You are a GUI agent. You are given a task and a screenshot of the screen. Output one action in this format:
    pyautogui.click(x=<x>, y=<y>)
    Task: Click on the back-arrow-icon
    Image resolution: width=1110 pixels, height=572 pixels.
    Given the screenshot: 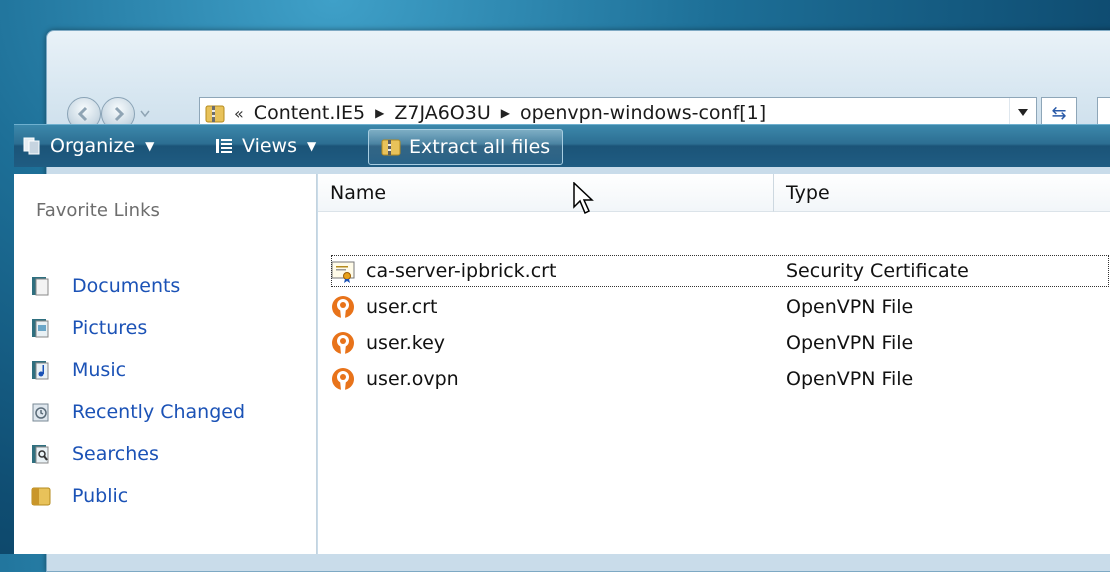 What is the action you would take?
    pyautogui.click(x=82, y=114)
    